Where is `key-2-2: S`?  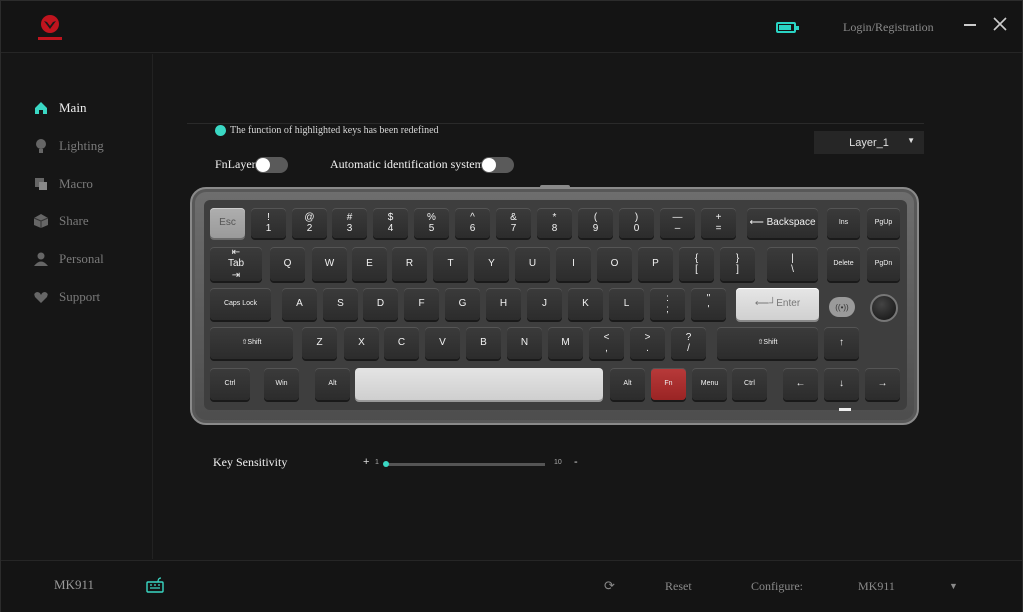
key-2-2: S is located at coordinates (340, 304).